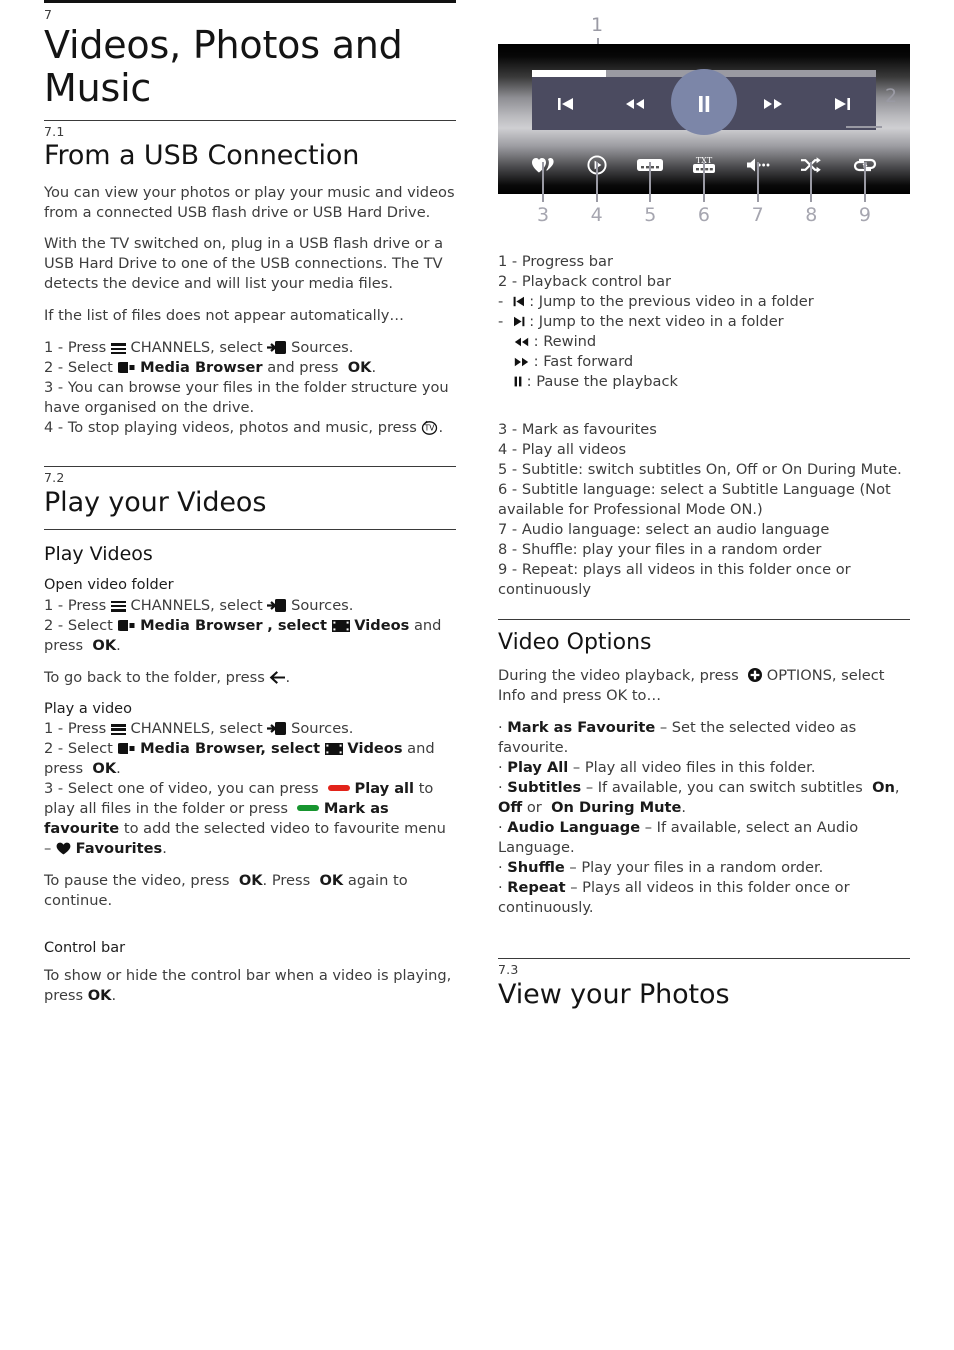  Describe the element at coordinates (88, 708) in the screenshot. I see `play-a-video-heading: Play a video` at that location.